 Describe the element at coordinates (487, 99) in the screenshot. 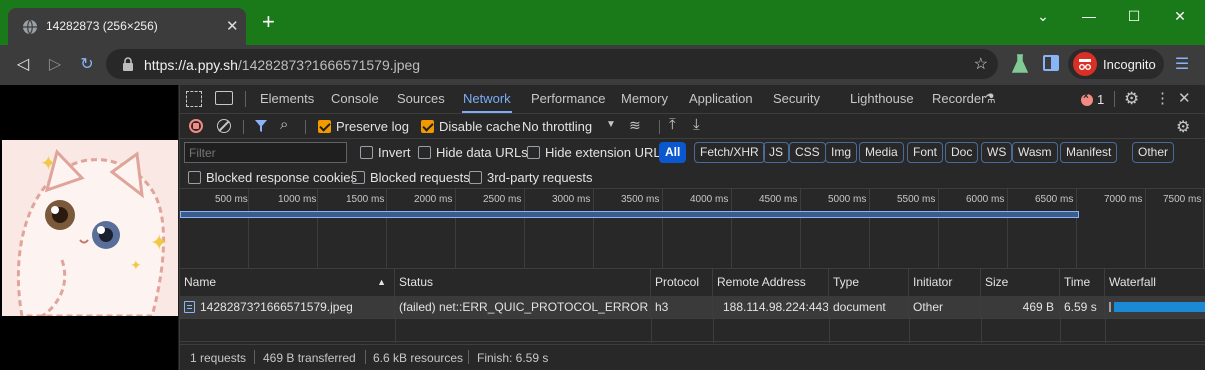

I see `tab-network: Network` at that location.